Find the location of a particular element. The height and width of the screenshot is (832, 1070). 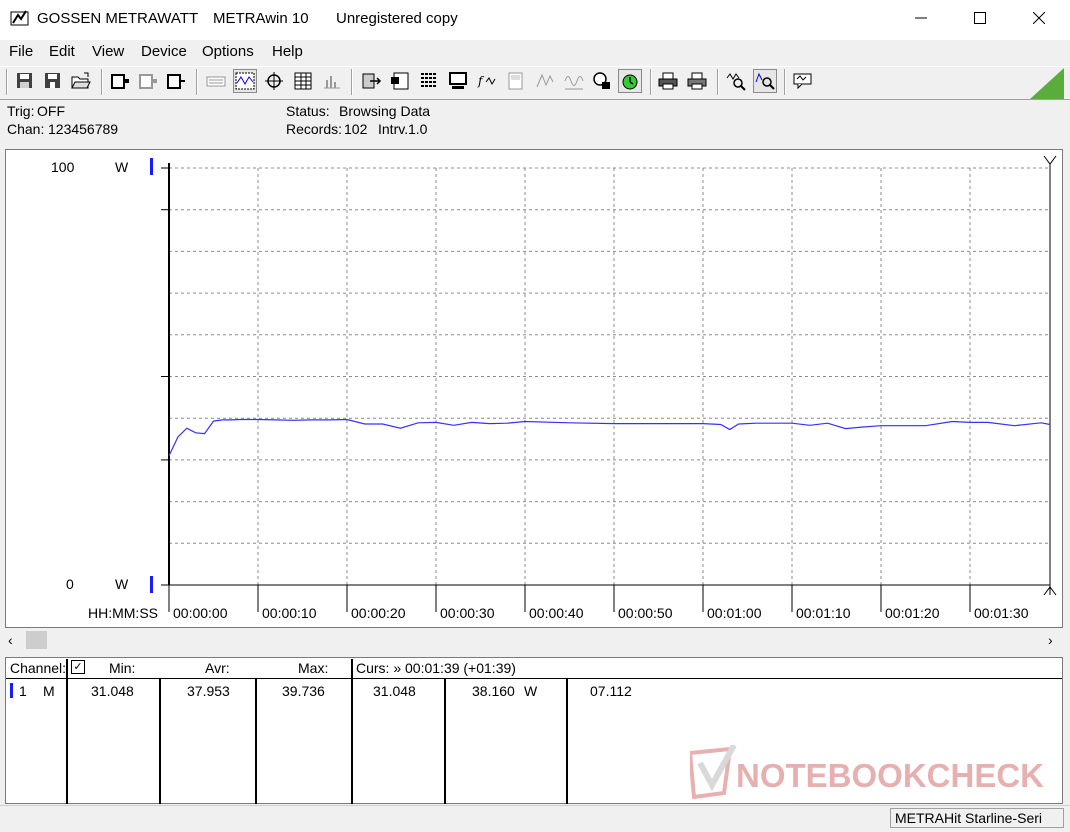

x-tick-label: 00:00:50 is located at coordinates (645, 613).